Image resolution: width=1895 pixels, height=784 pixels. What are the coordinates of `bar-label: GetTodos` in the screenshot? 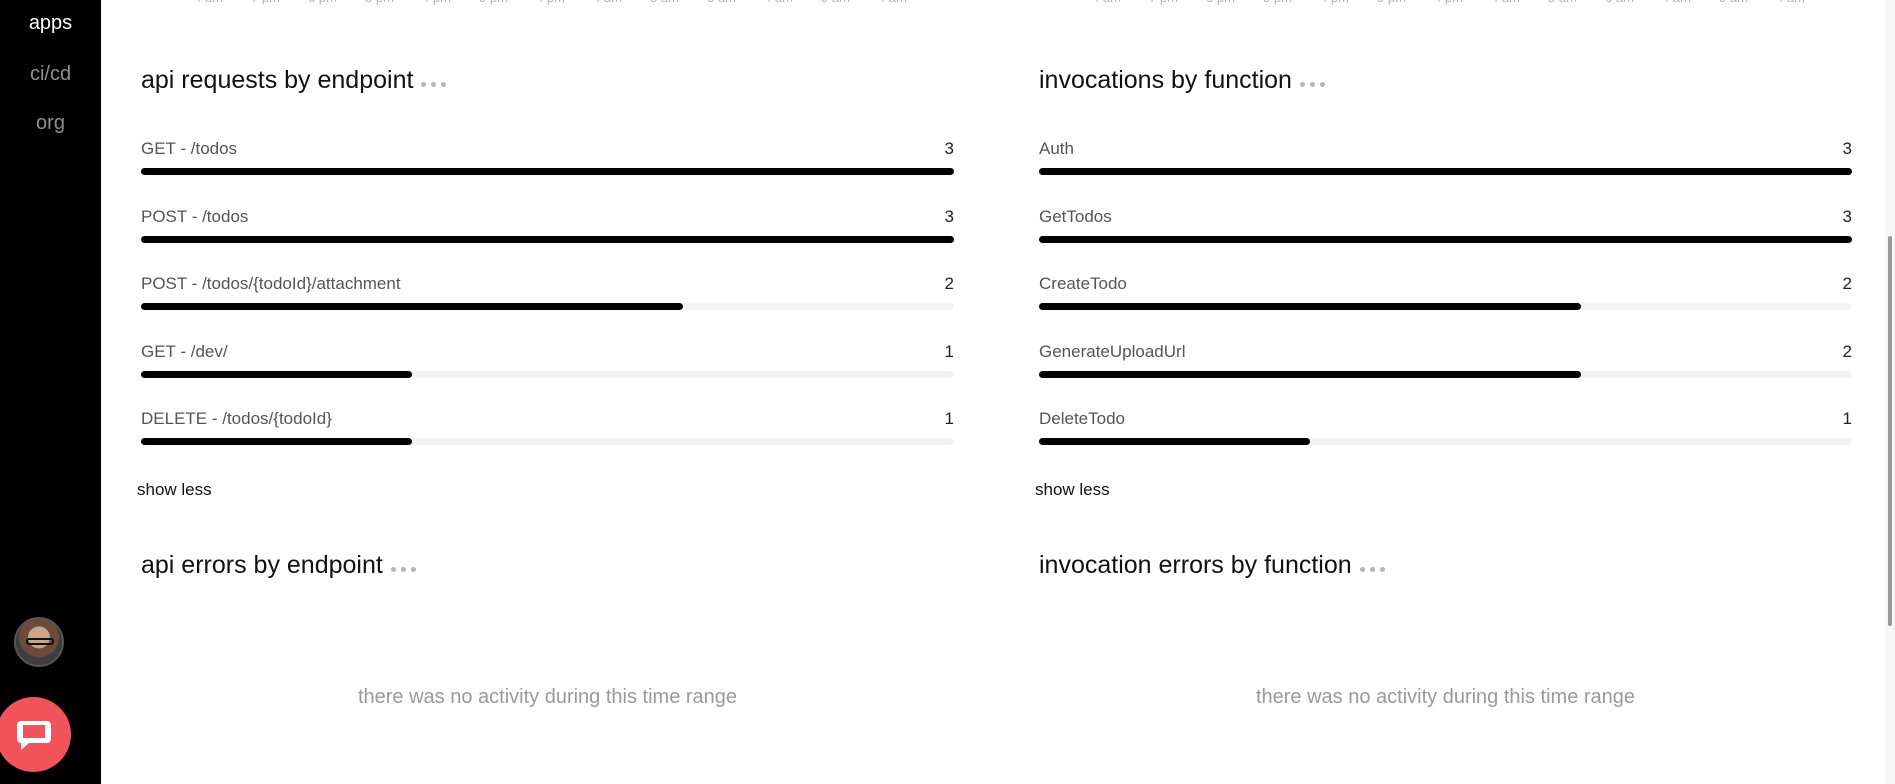 It's located at (1075, 216).